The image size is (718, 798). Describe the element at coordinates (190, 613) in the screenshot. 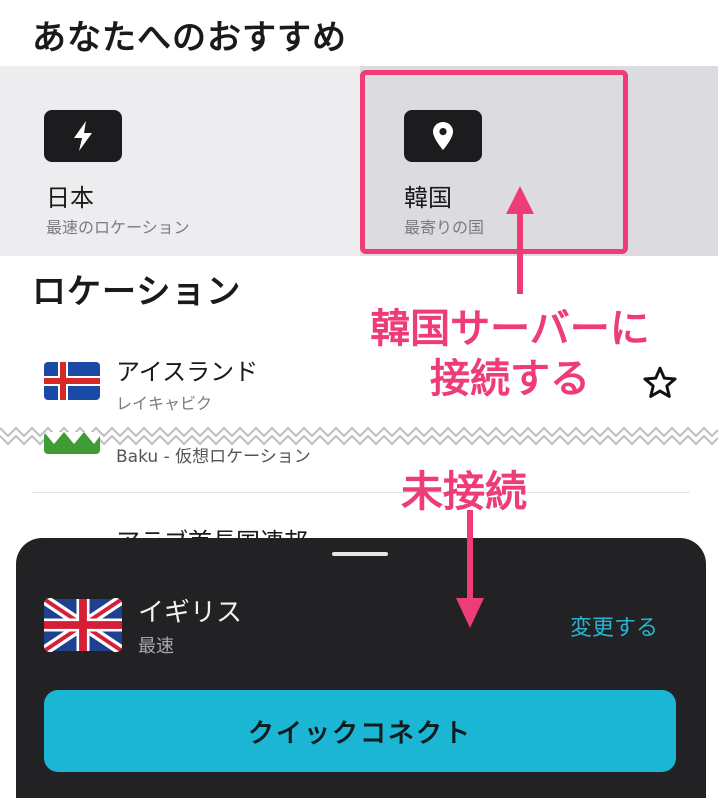

I see `current-country: イギリス` at that location.